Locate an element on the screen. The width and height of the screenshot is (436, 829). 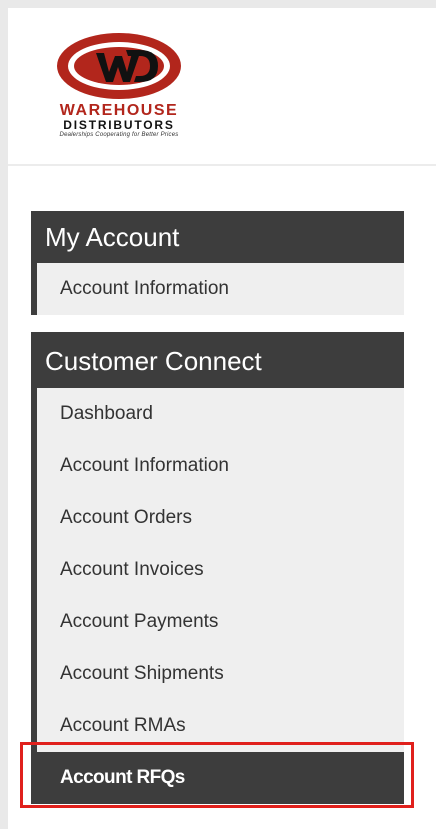
my-account-item-account-information: Account Information is located at coordinates (217, 289).